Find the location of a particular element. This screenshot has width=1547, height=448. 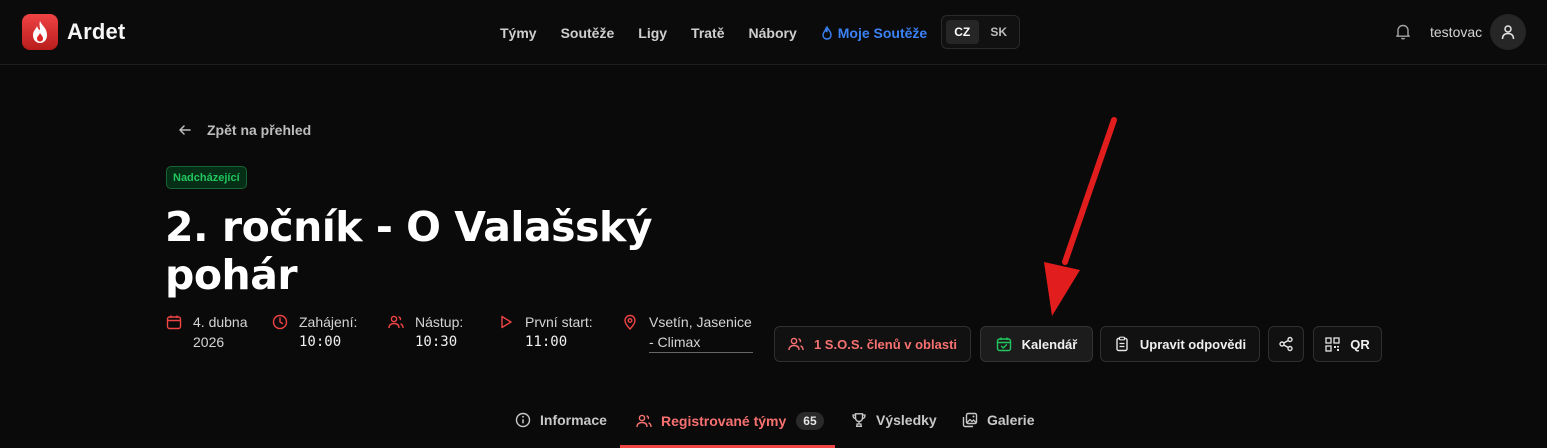

annotation-arrow is located at coordinates (1080, 216).